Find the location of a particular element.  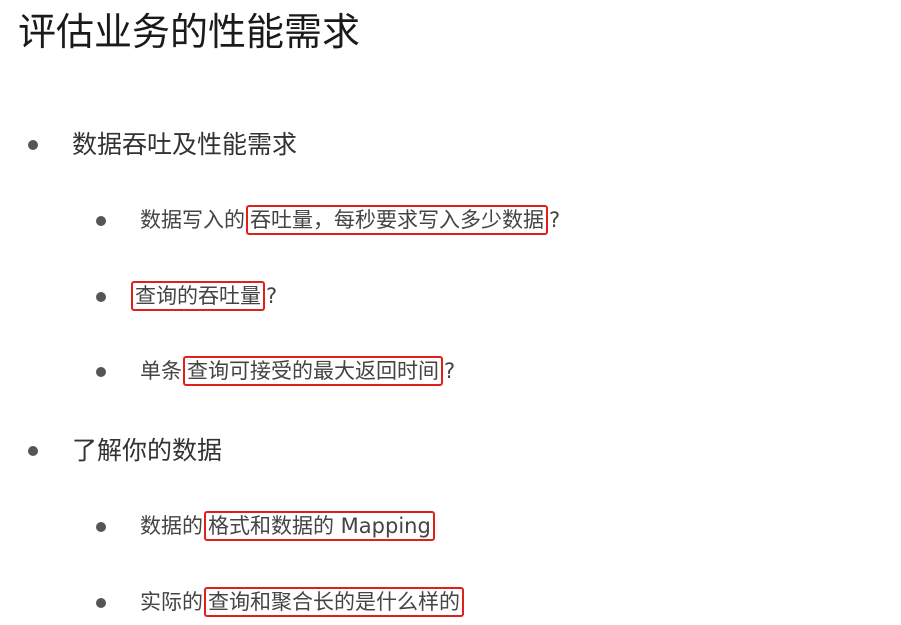

highlight-box: 查询的吞吐量 is located at coordinates (198, 296).